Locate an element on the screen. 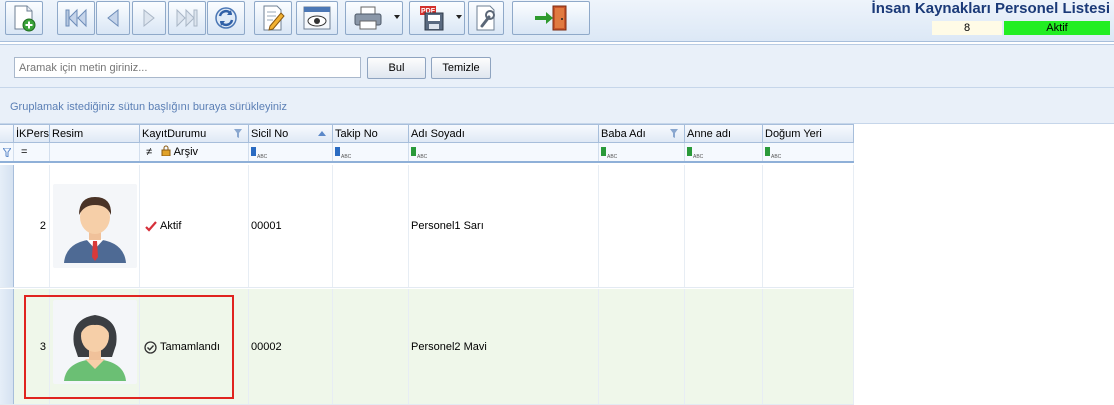  filter-ikpers: = is located at coordinates (32, 152).